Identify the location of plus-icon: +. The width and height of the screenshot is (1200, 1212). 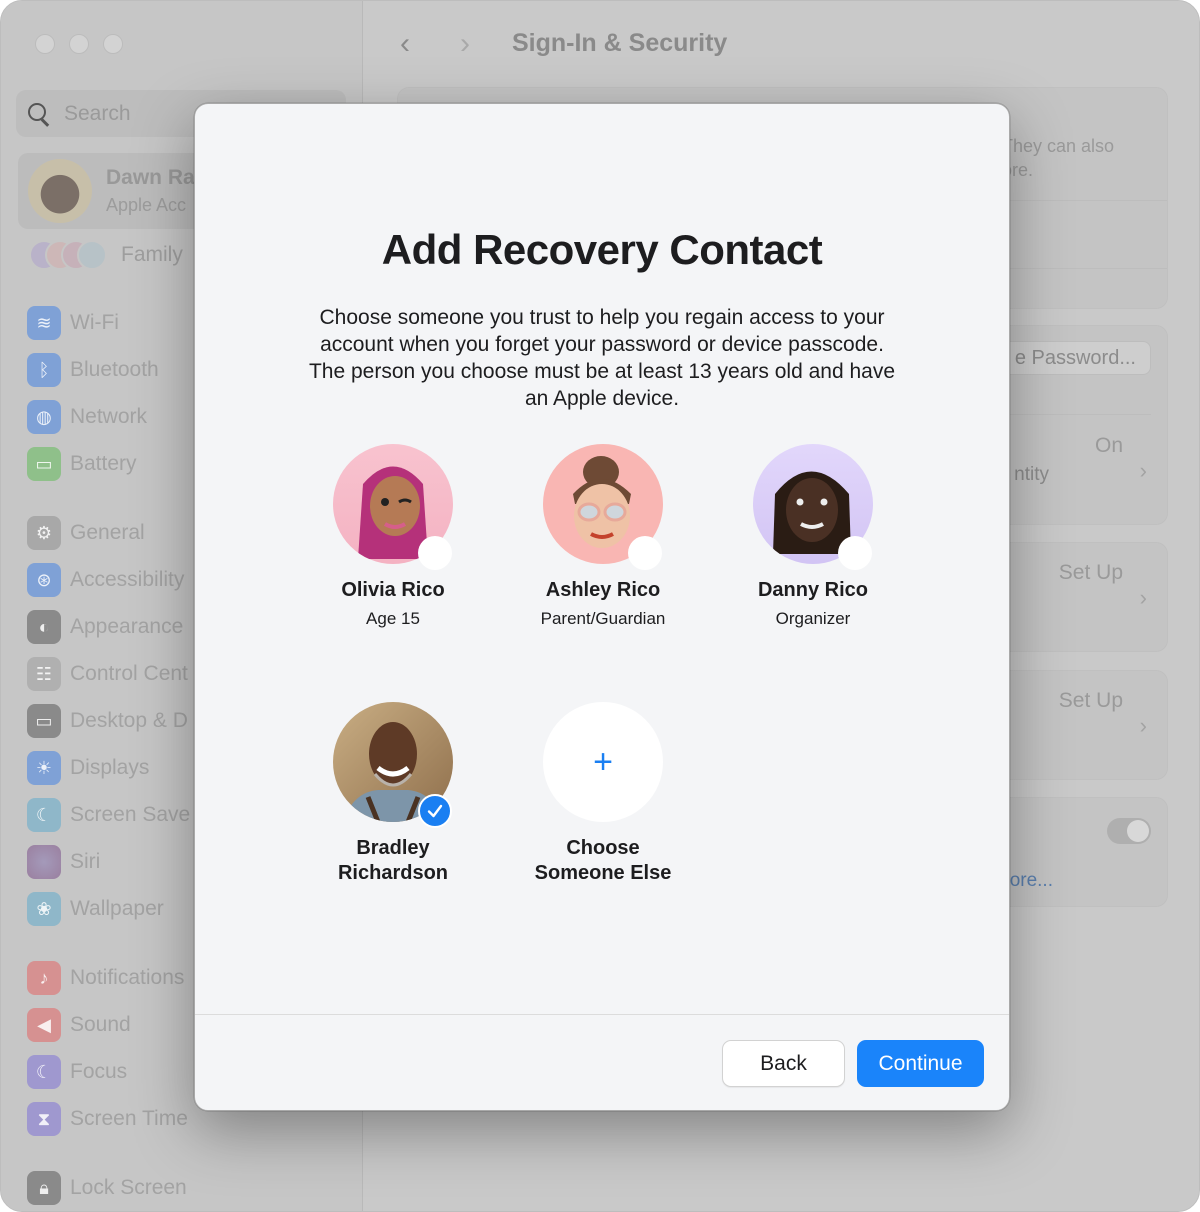
(603, 761).